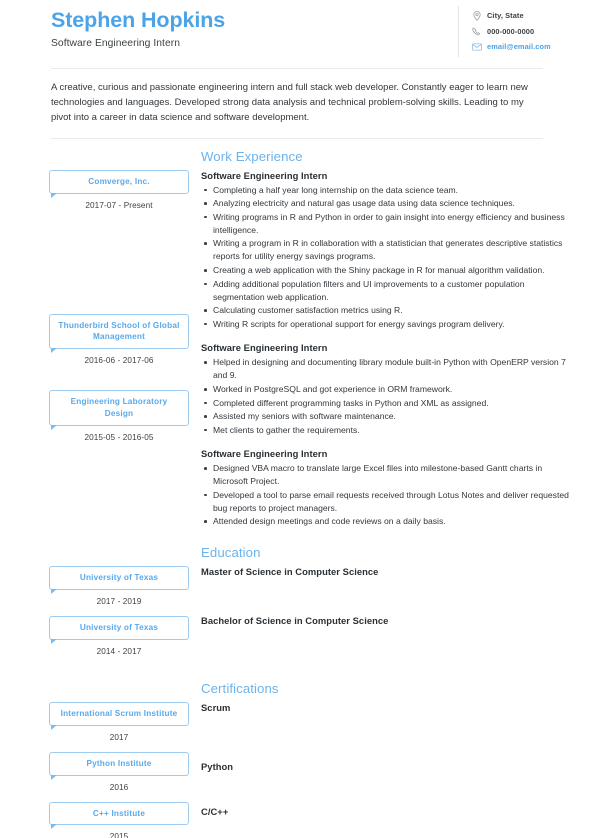  Describe the element at coordinates (216, 707) in the screenshot. I see `certification-name-0: Scrum` at that location.